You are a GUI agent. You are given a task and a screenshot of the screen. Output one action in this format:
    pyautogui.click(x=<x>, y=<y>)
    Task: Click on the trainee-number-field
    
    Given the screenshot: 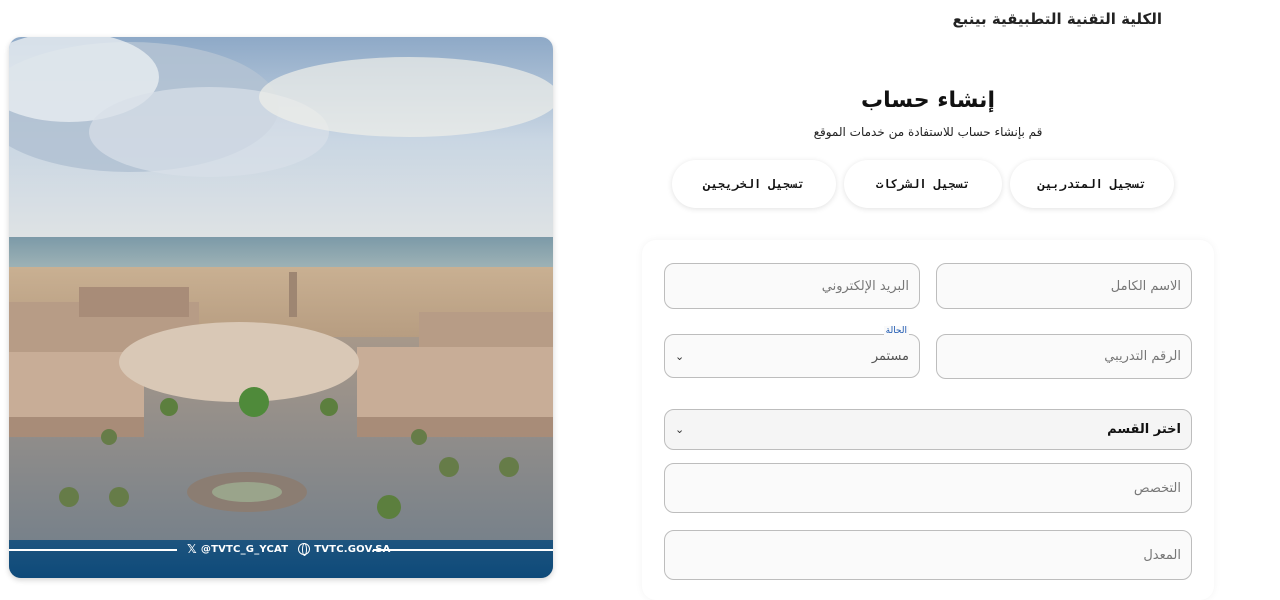 What is the action you would take?
    pyautogui.click(x=1064, y=356)
    